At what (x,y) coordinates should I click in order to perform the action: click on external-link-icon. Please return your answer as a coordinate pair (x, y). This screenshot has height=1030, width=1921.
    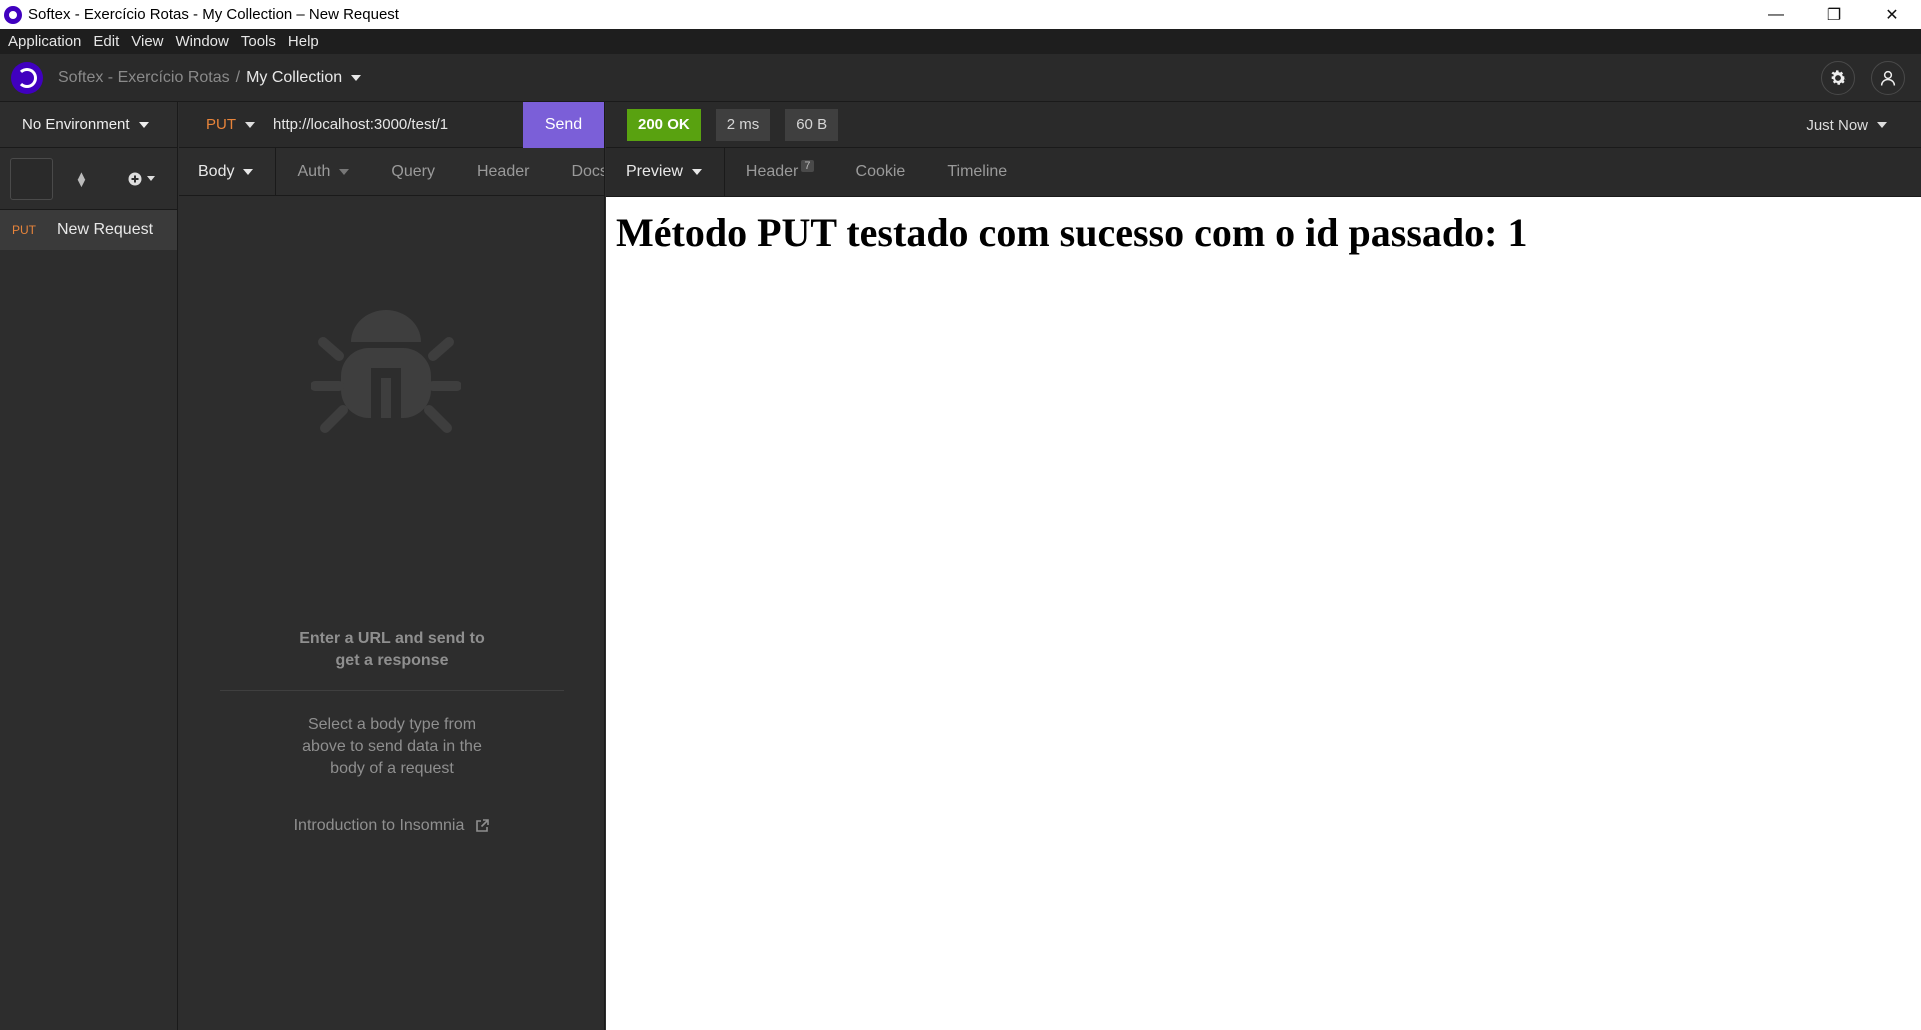
    Looking at the image, I should click on (483, 825).